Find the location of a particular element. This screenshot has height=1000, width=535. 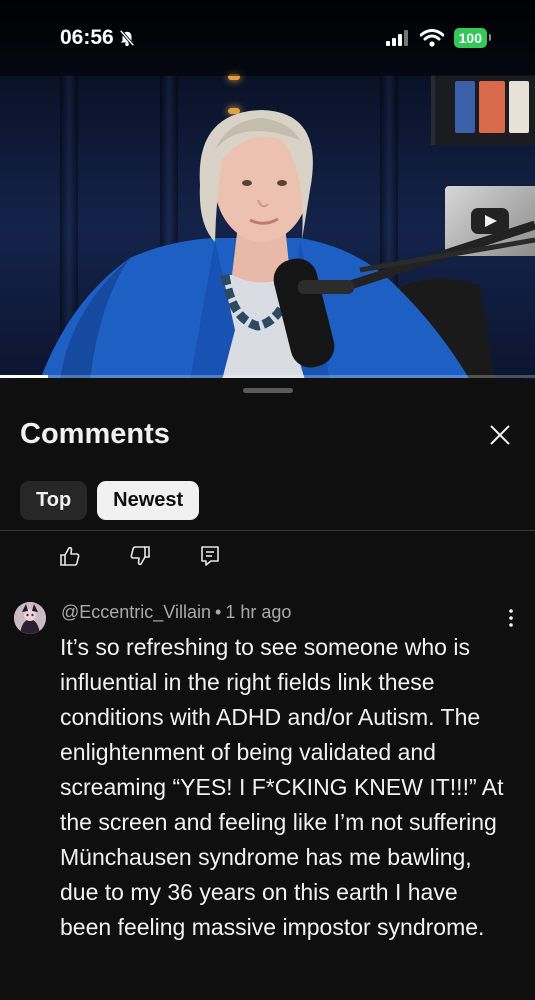

close-icon is located at coordinates (500, 435).